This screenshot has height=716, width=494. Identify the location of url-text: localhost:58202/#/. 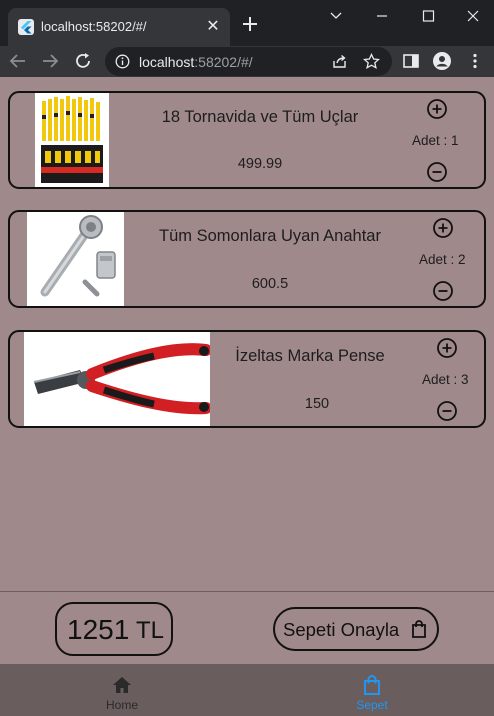
(196, 62).